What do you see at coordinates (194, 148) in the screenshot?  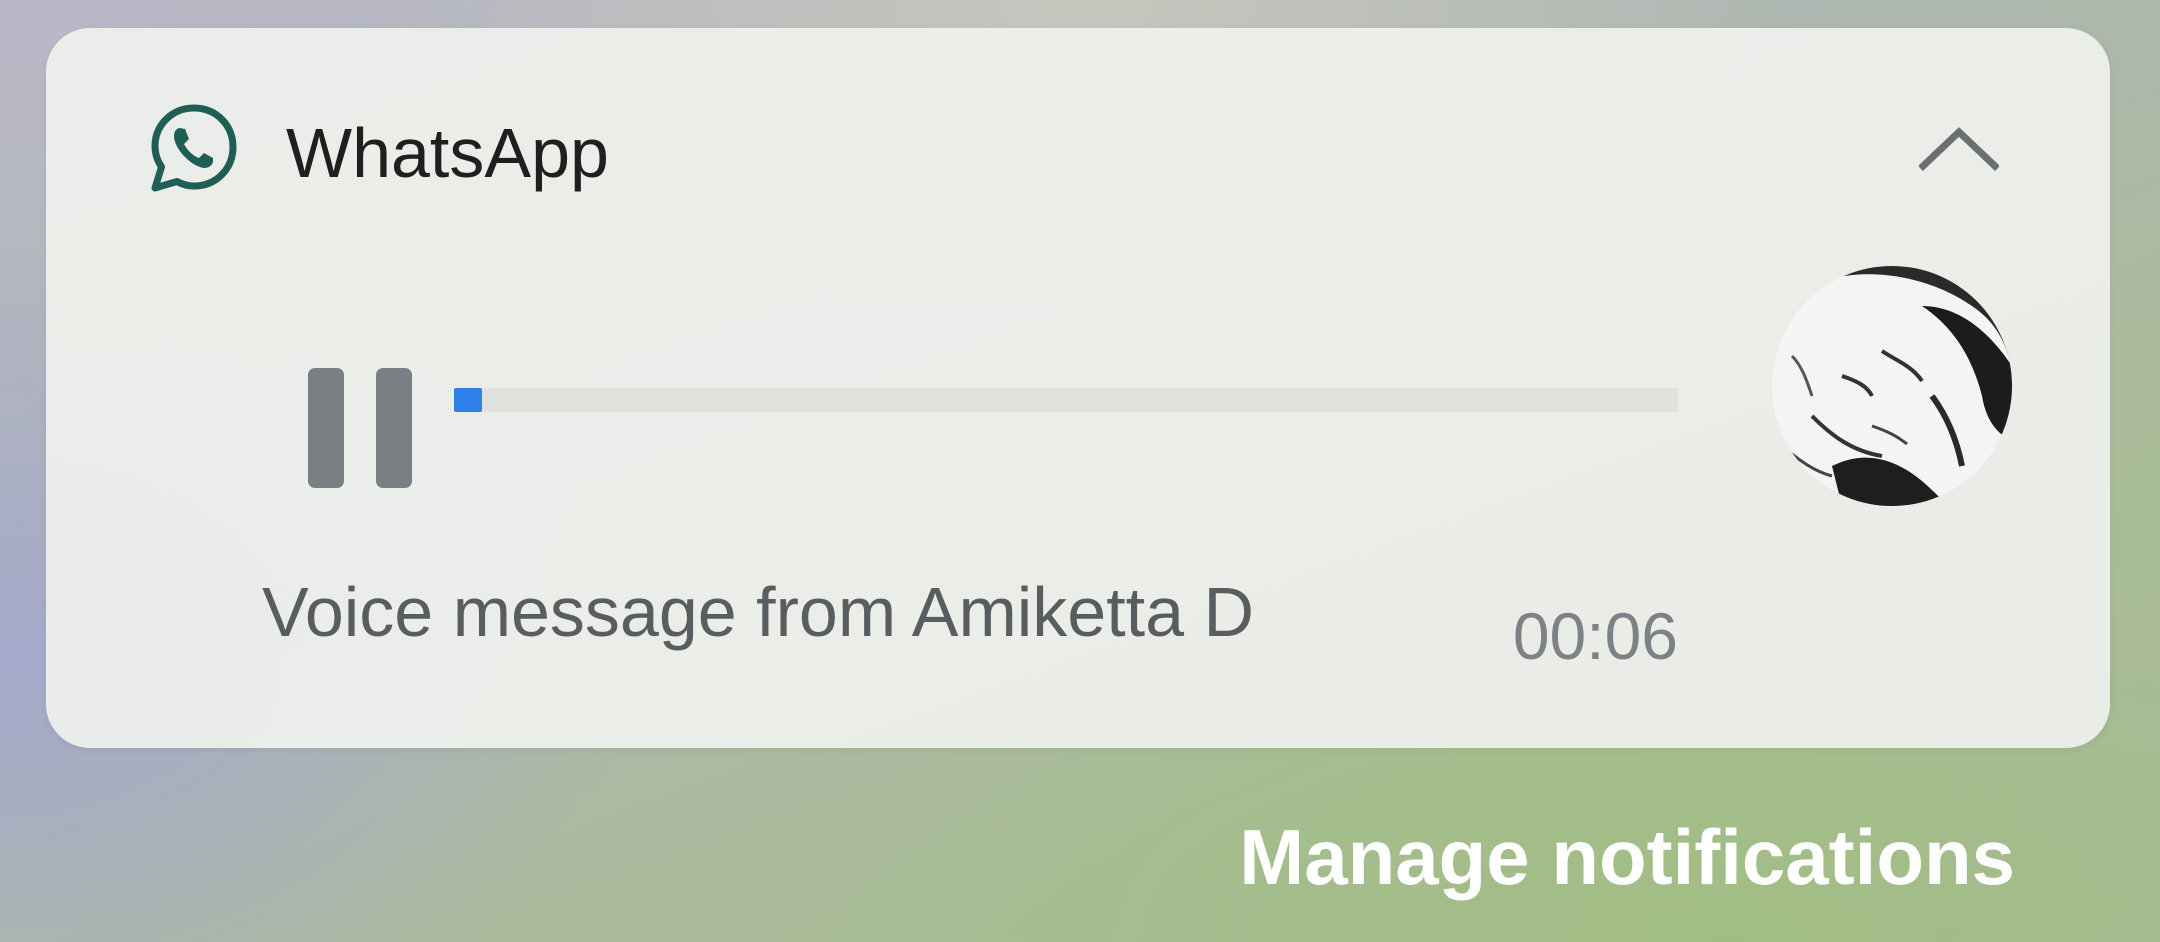 I see `whatsapp-icon` at bounding box center [194, 148].